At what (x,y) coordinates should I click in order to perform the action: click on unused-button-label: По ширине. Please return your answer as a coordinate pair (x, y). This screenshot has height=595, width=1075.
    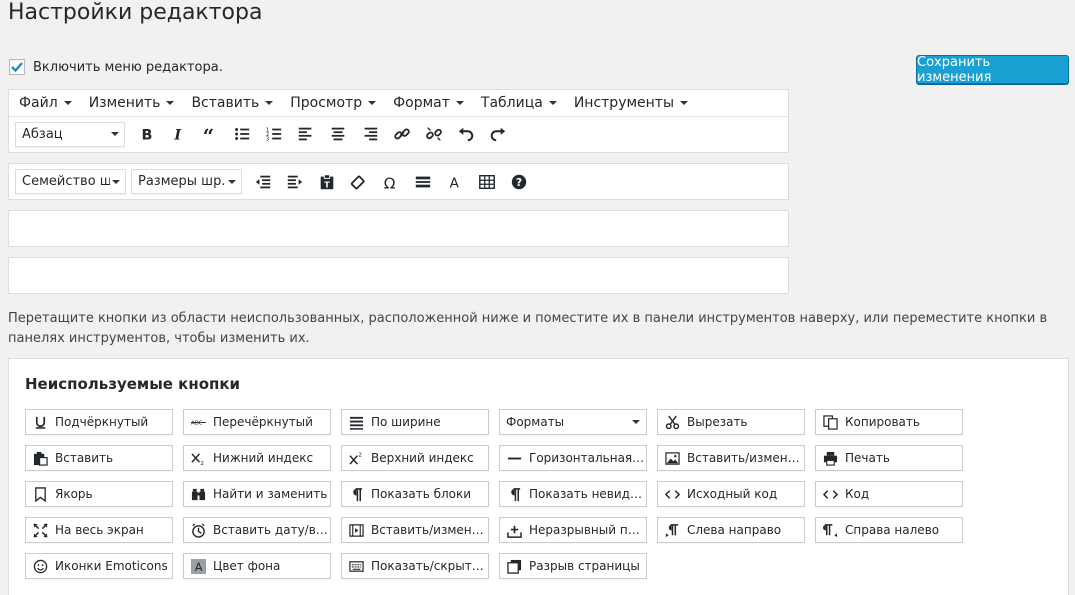
    Looking at the image, I should click on (406, 422).